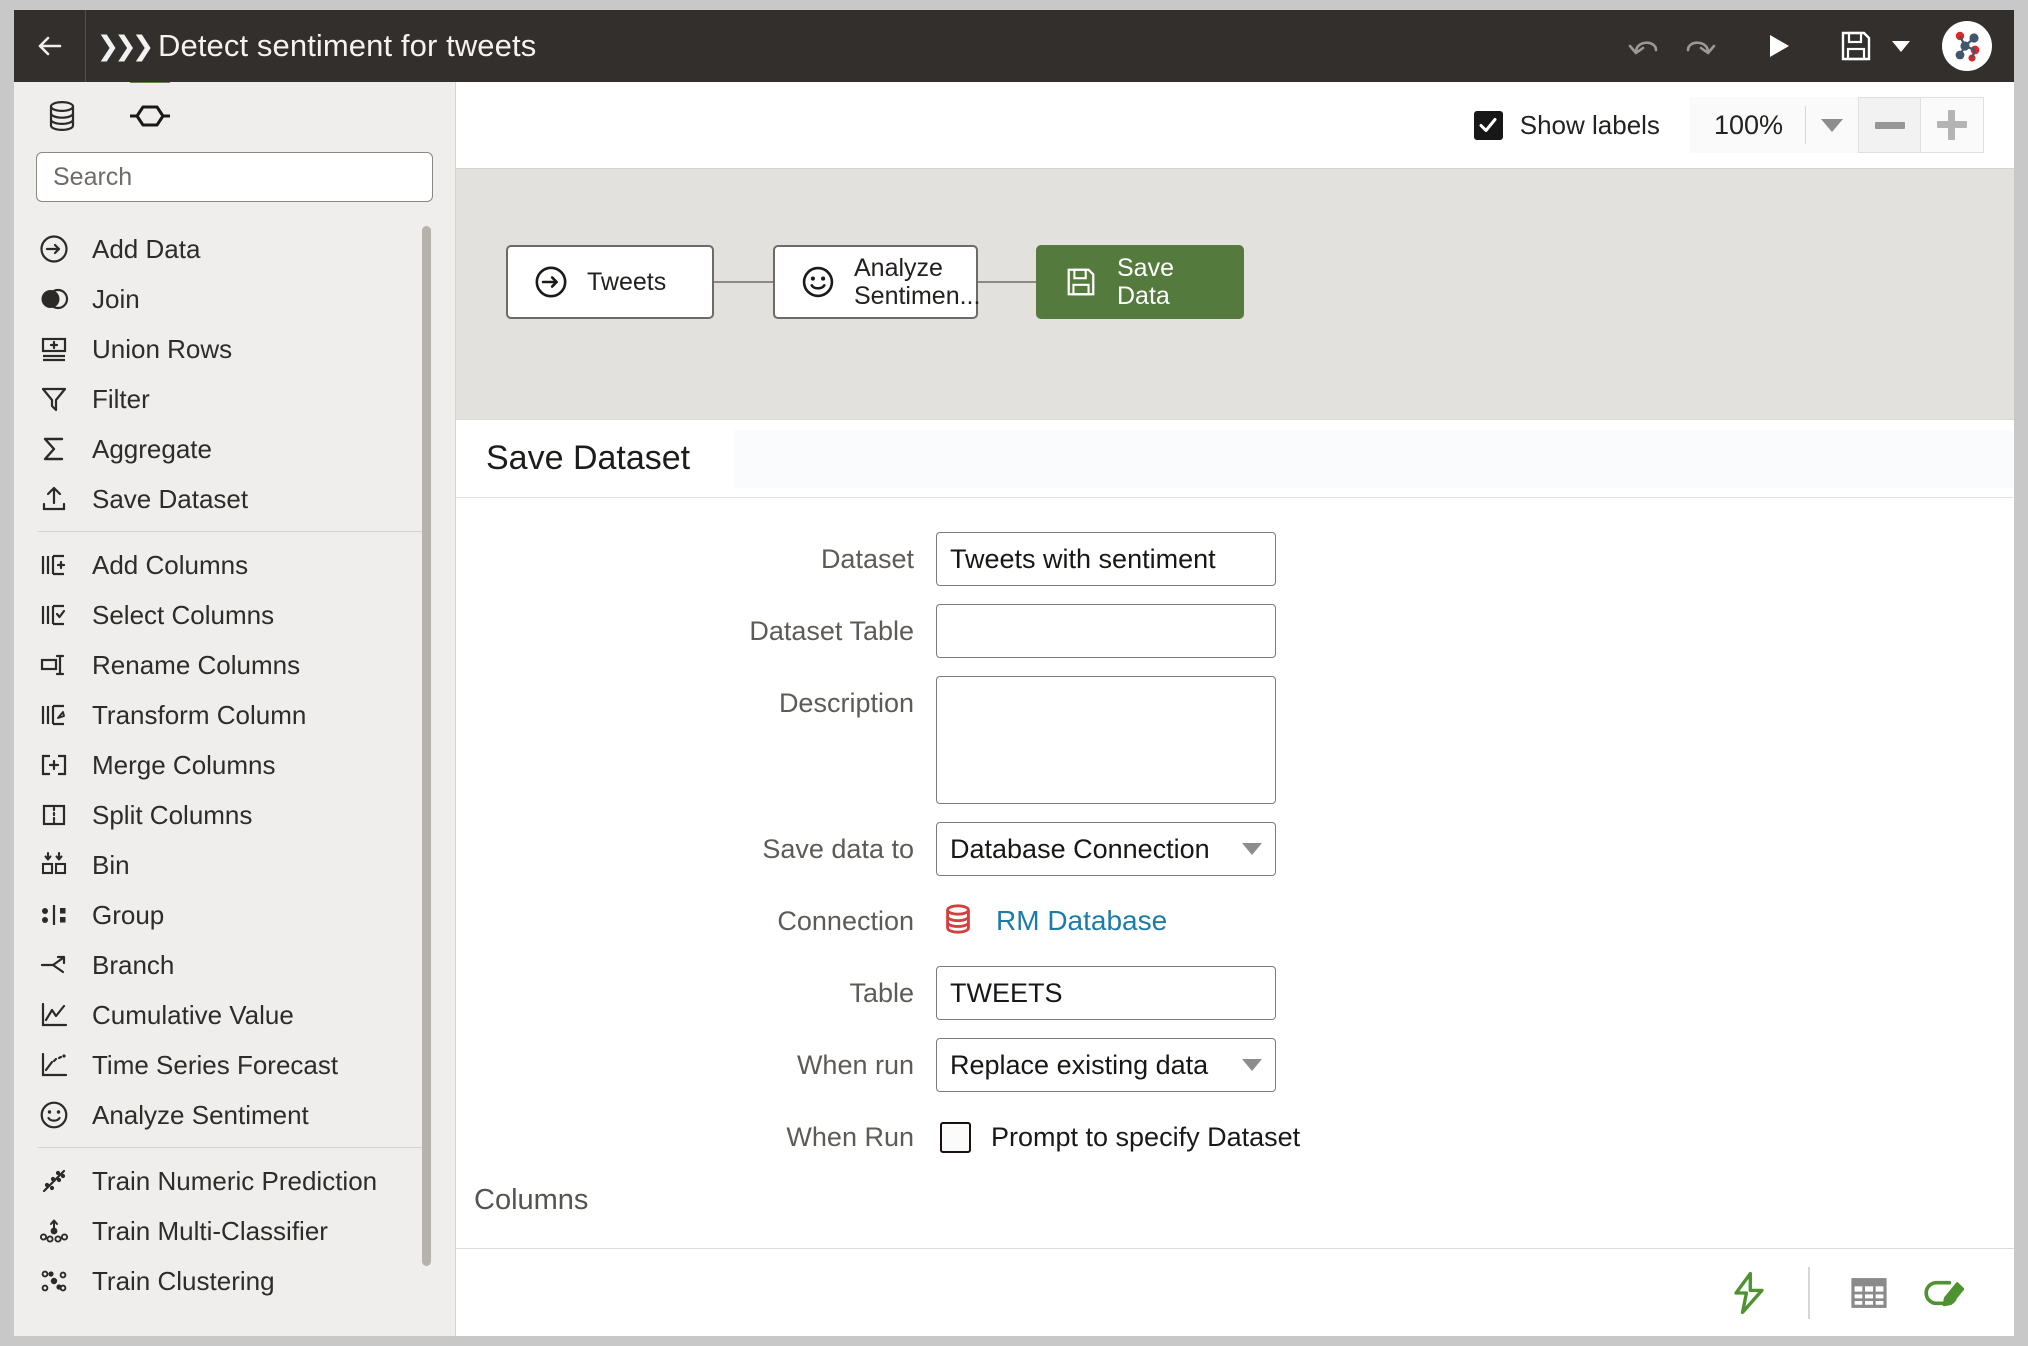  I want to click on add-columns-icon, so click(54, 565).